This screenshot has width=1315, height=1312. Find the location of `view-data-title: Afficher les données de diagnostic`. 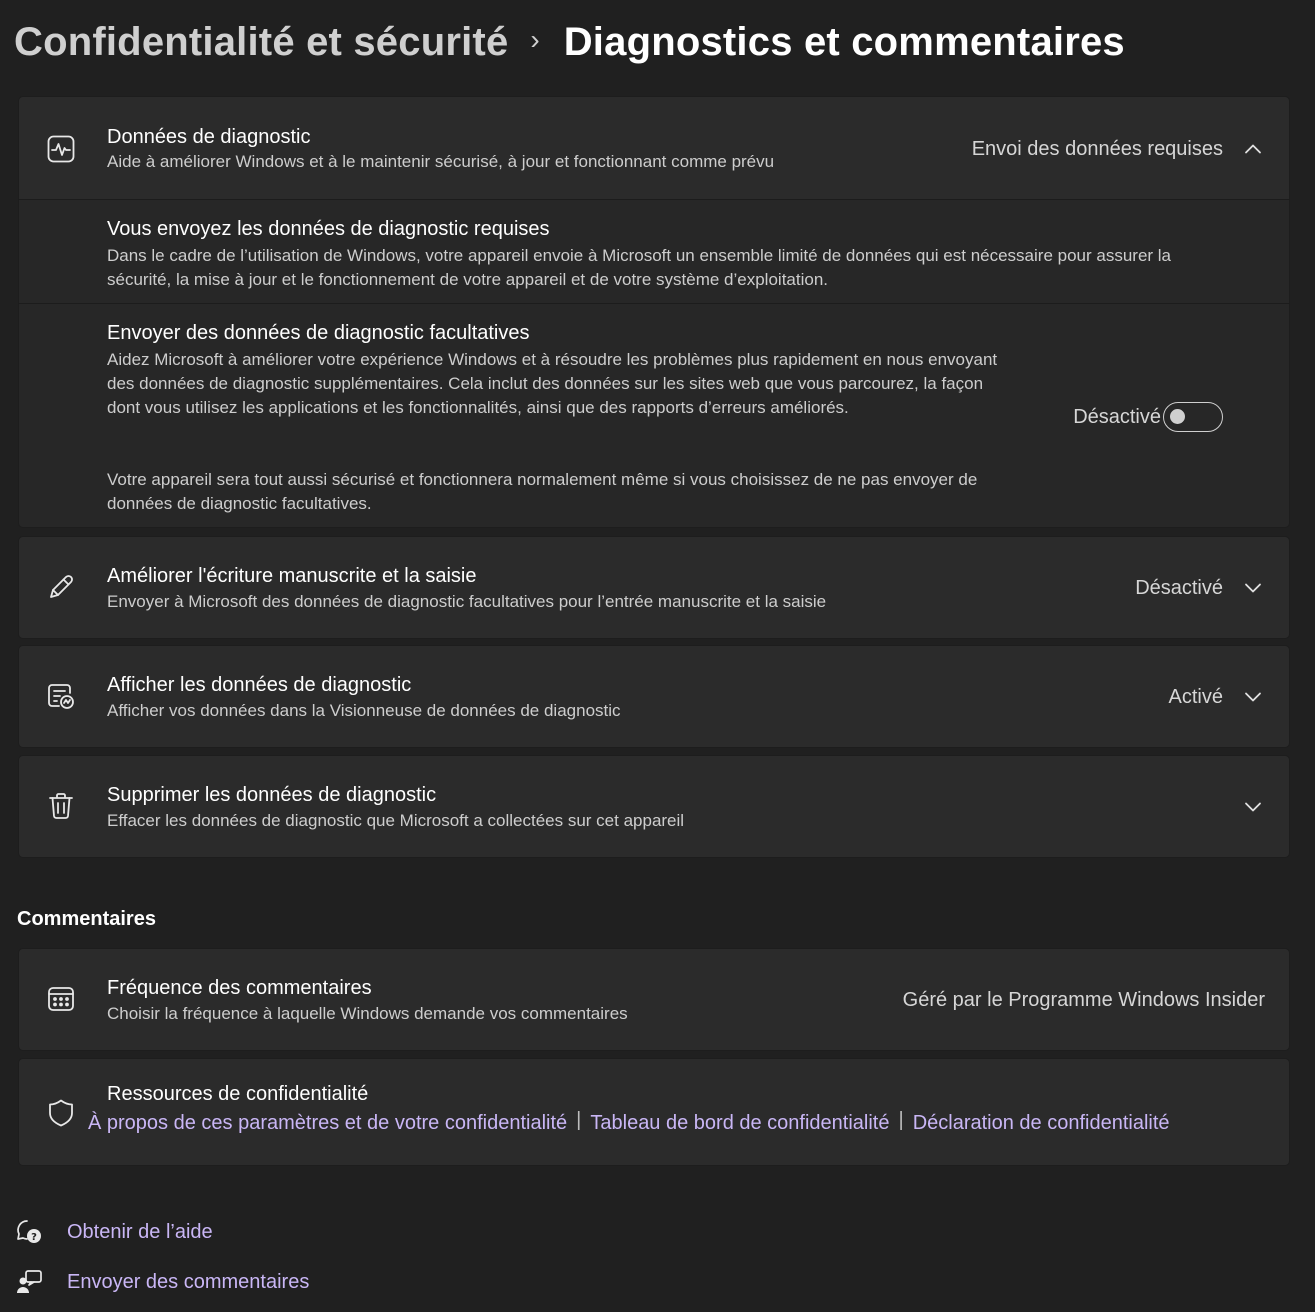

view-data-title: Afficher les données de diagnostic is located at coordinates (259, 685).